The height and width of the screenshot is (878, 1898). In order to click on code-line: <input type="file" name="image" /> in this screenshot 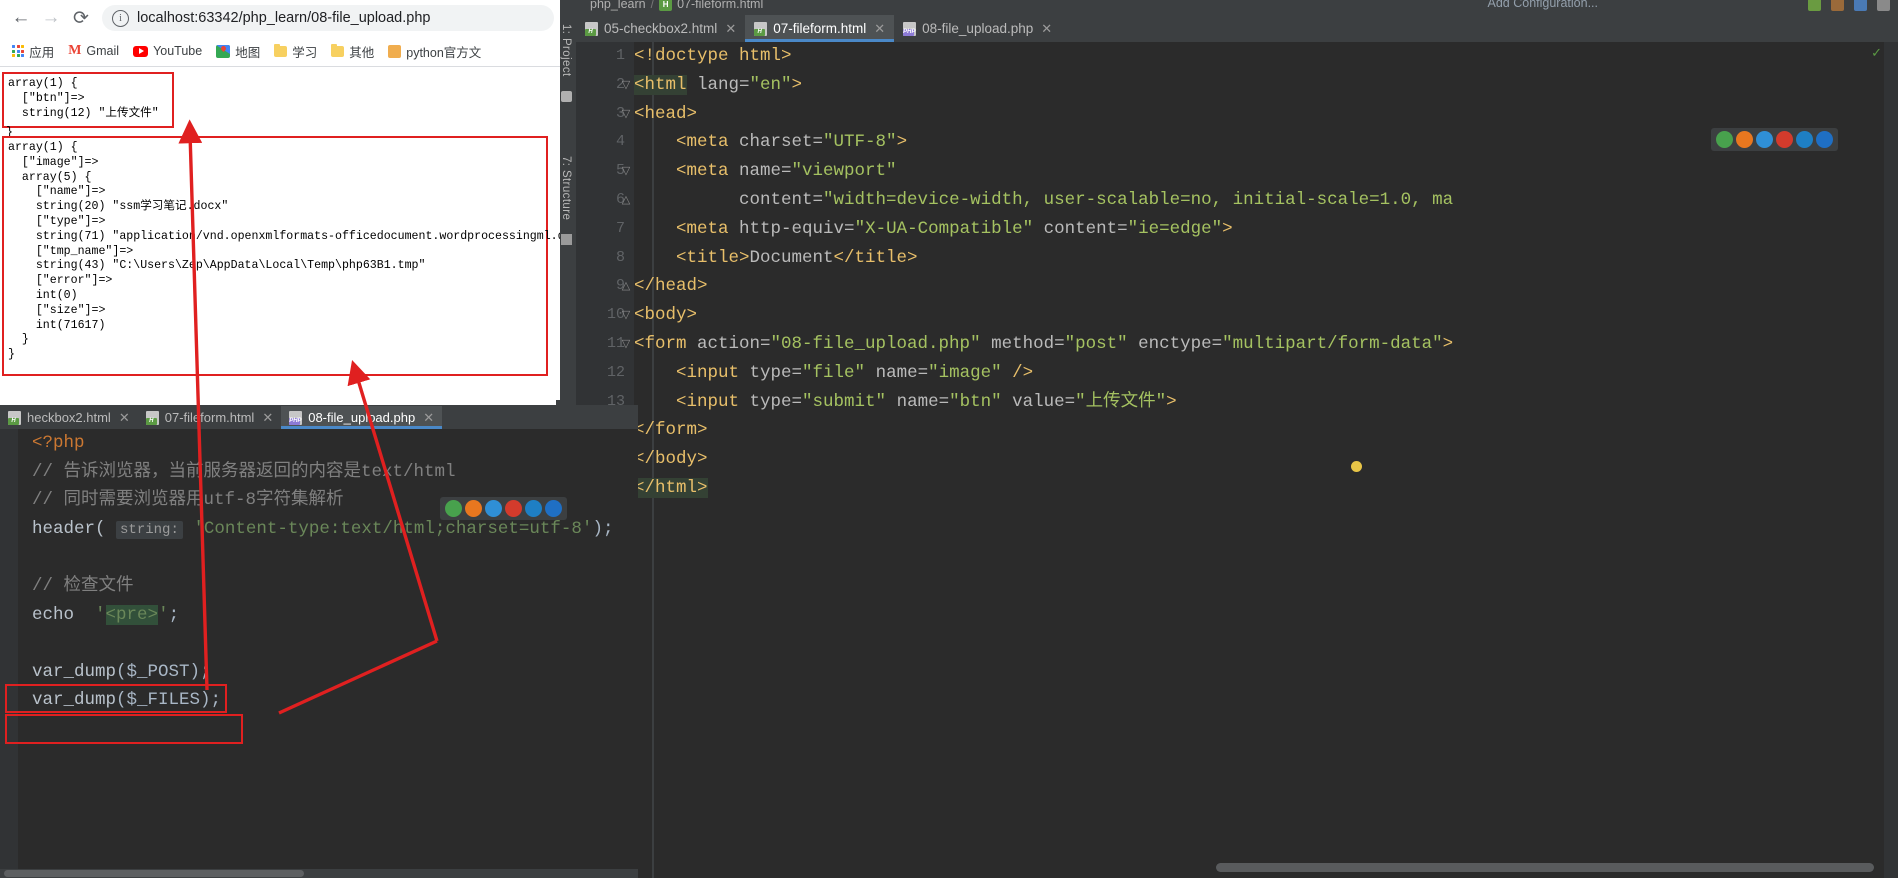, I will do `click(1266, 373)`.